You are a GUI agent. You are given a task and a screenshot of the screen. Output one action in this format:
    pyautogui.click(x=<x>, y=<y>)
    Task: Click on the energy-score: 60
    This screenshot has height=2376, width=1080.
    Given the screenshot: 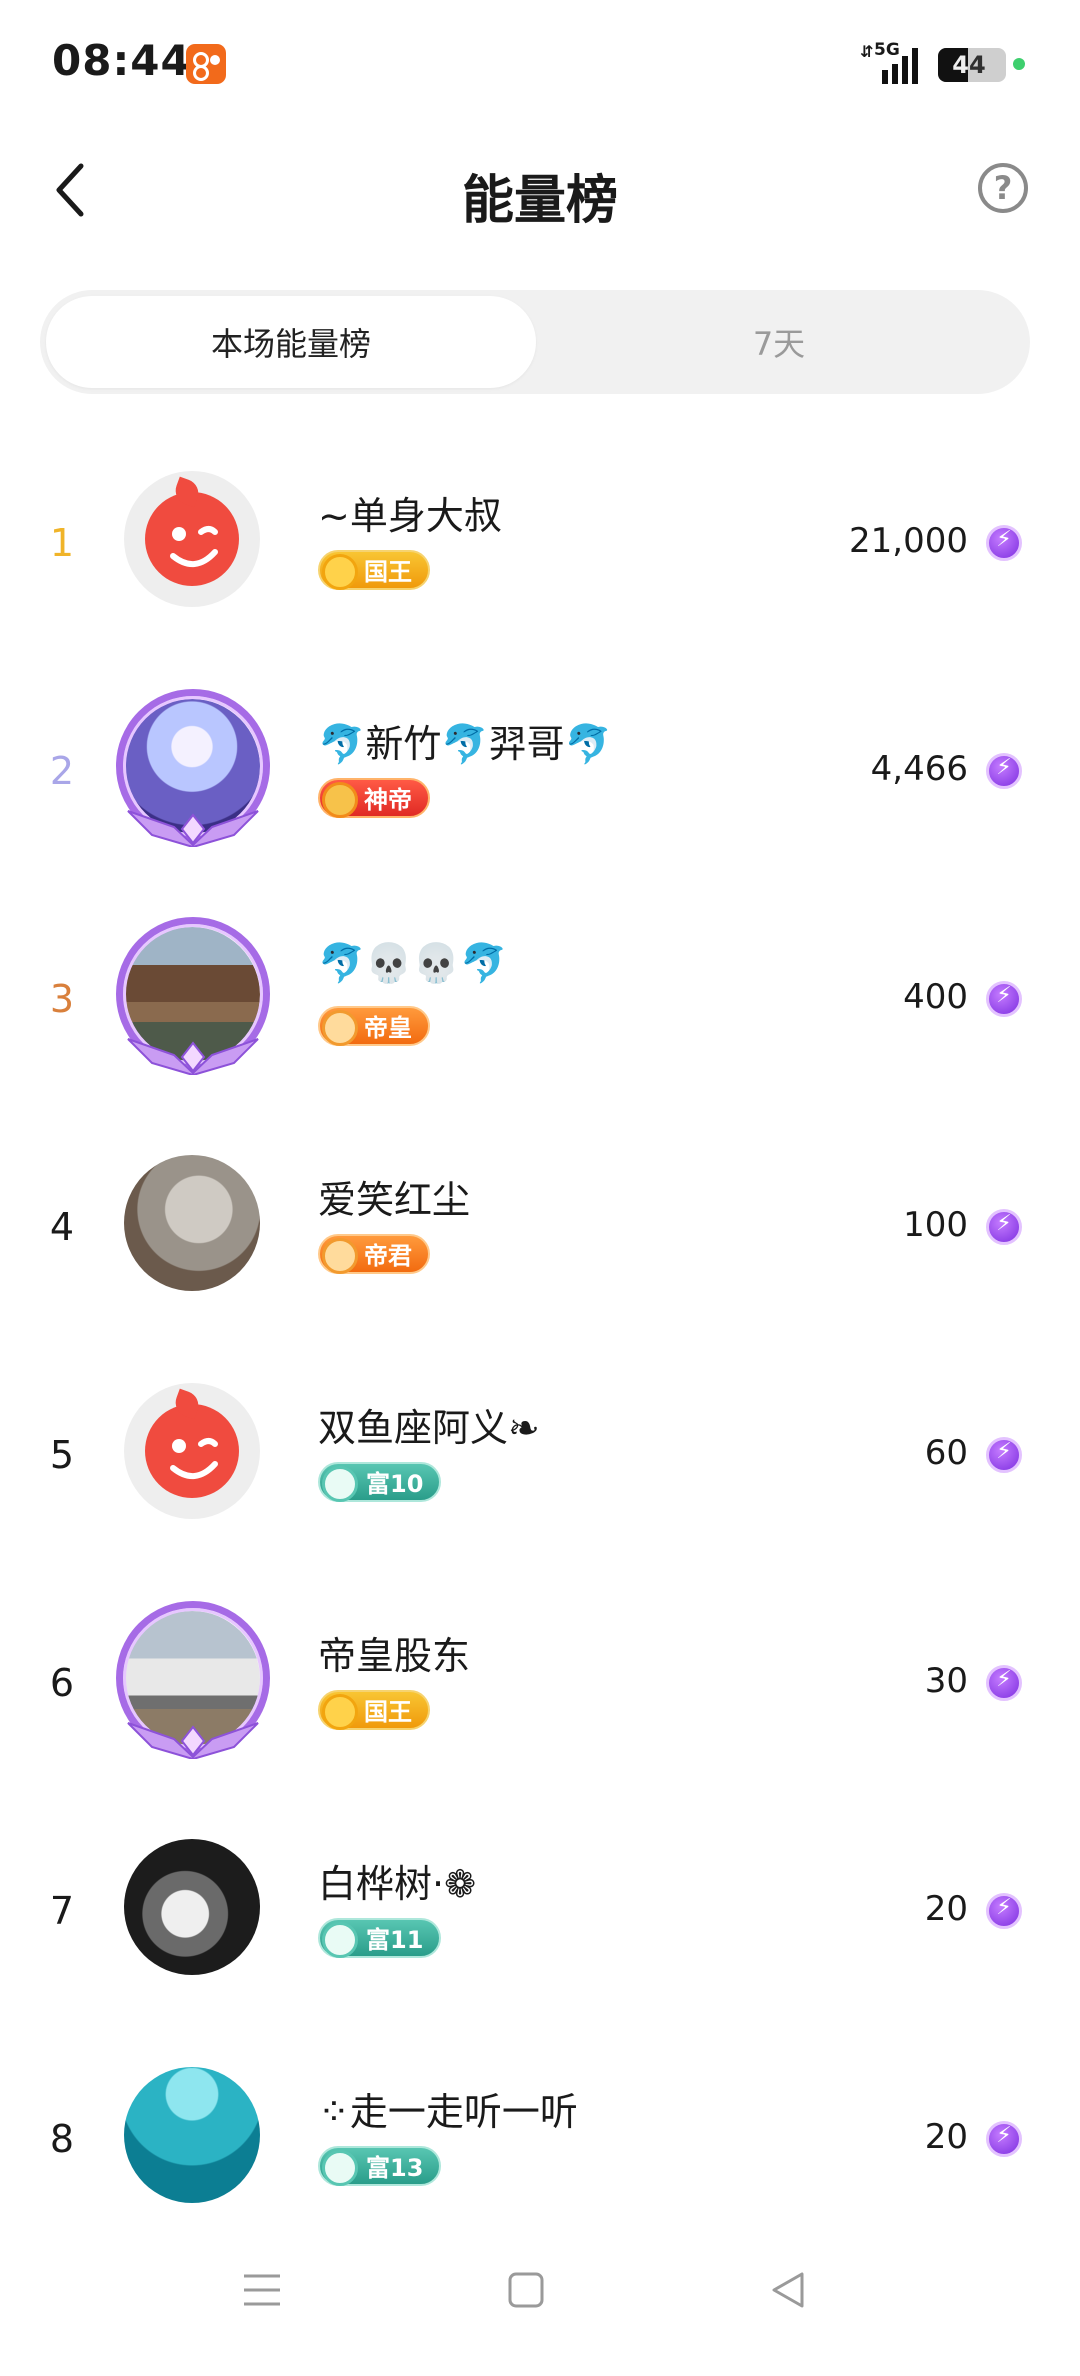 What is the action you would take?
    pyautogui.click(x=946, y=1453)
    